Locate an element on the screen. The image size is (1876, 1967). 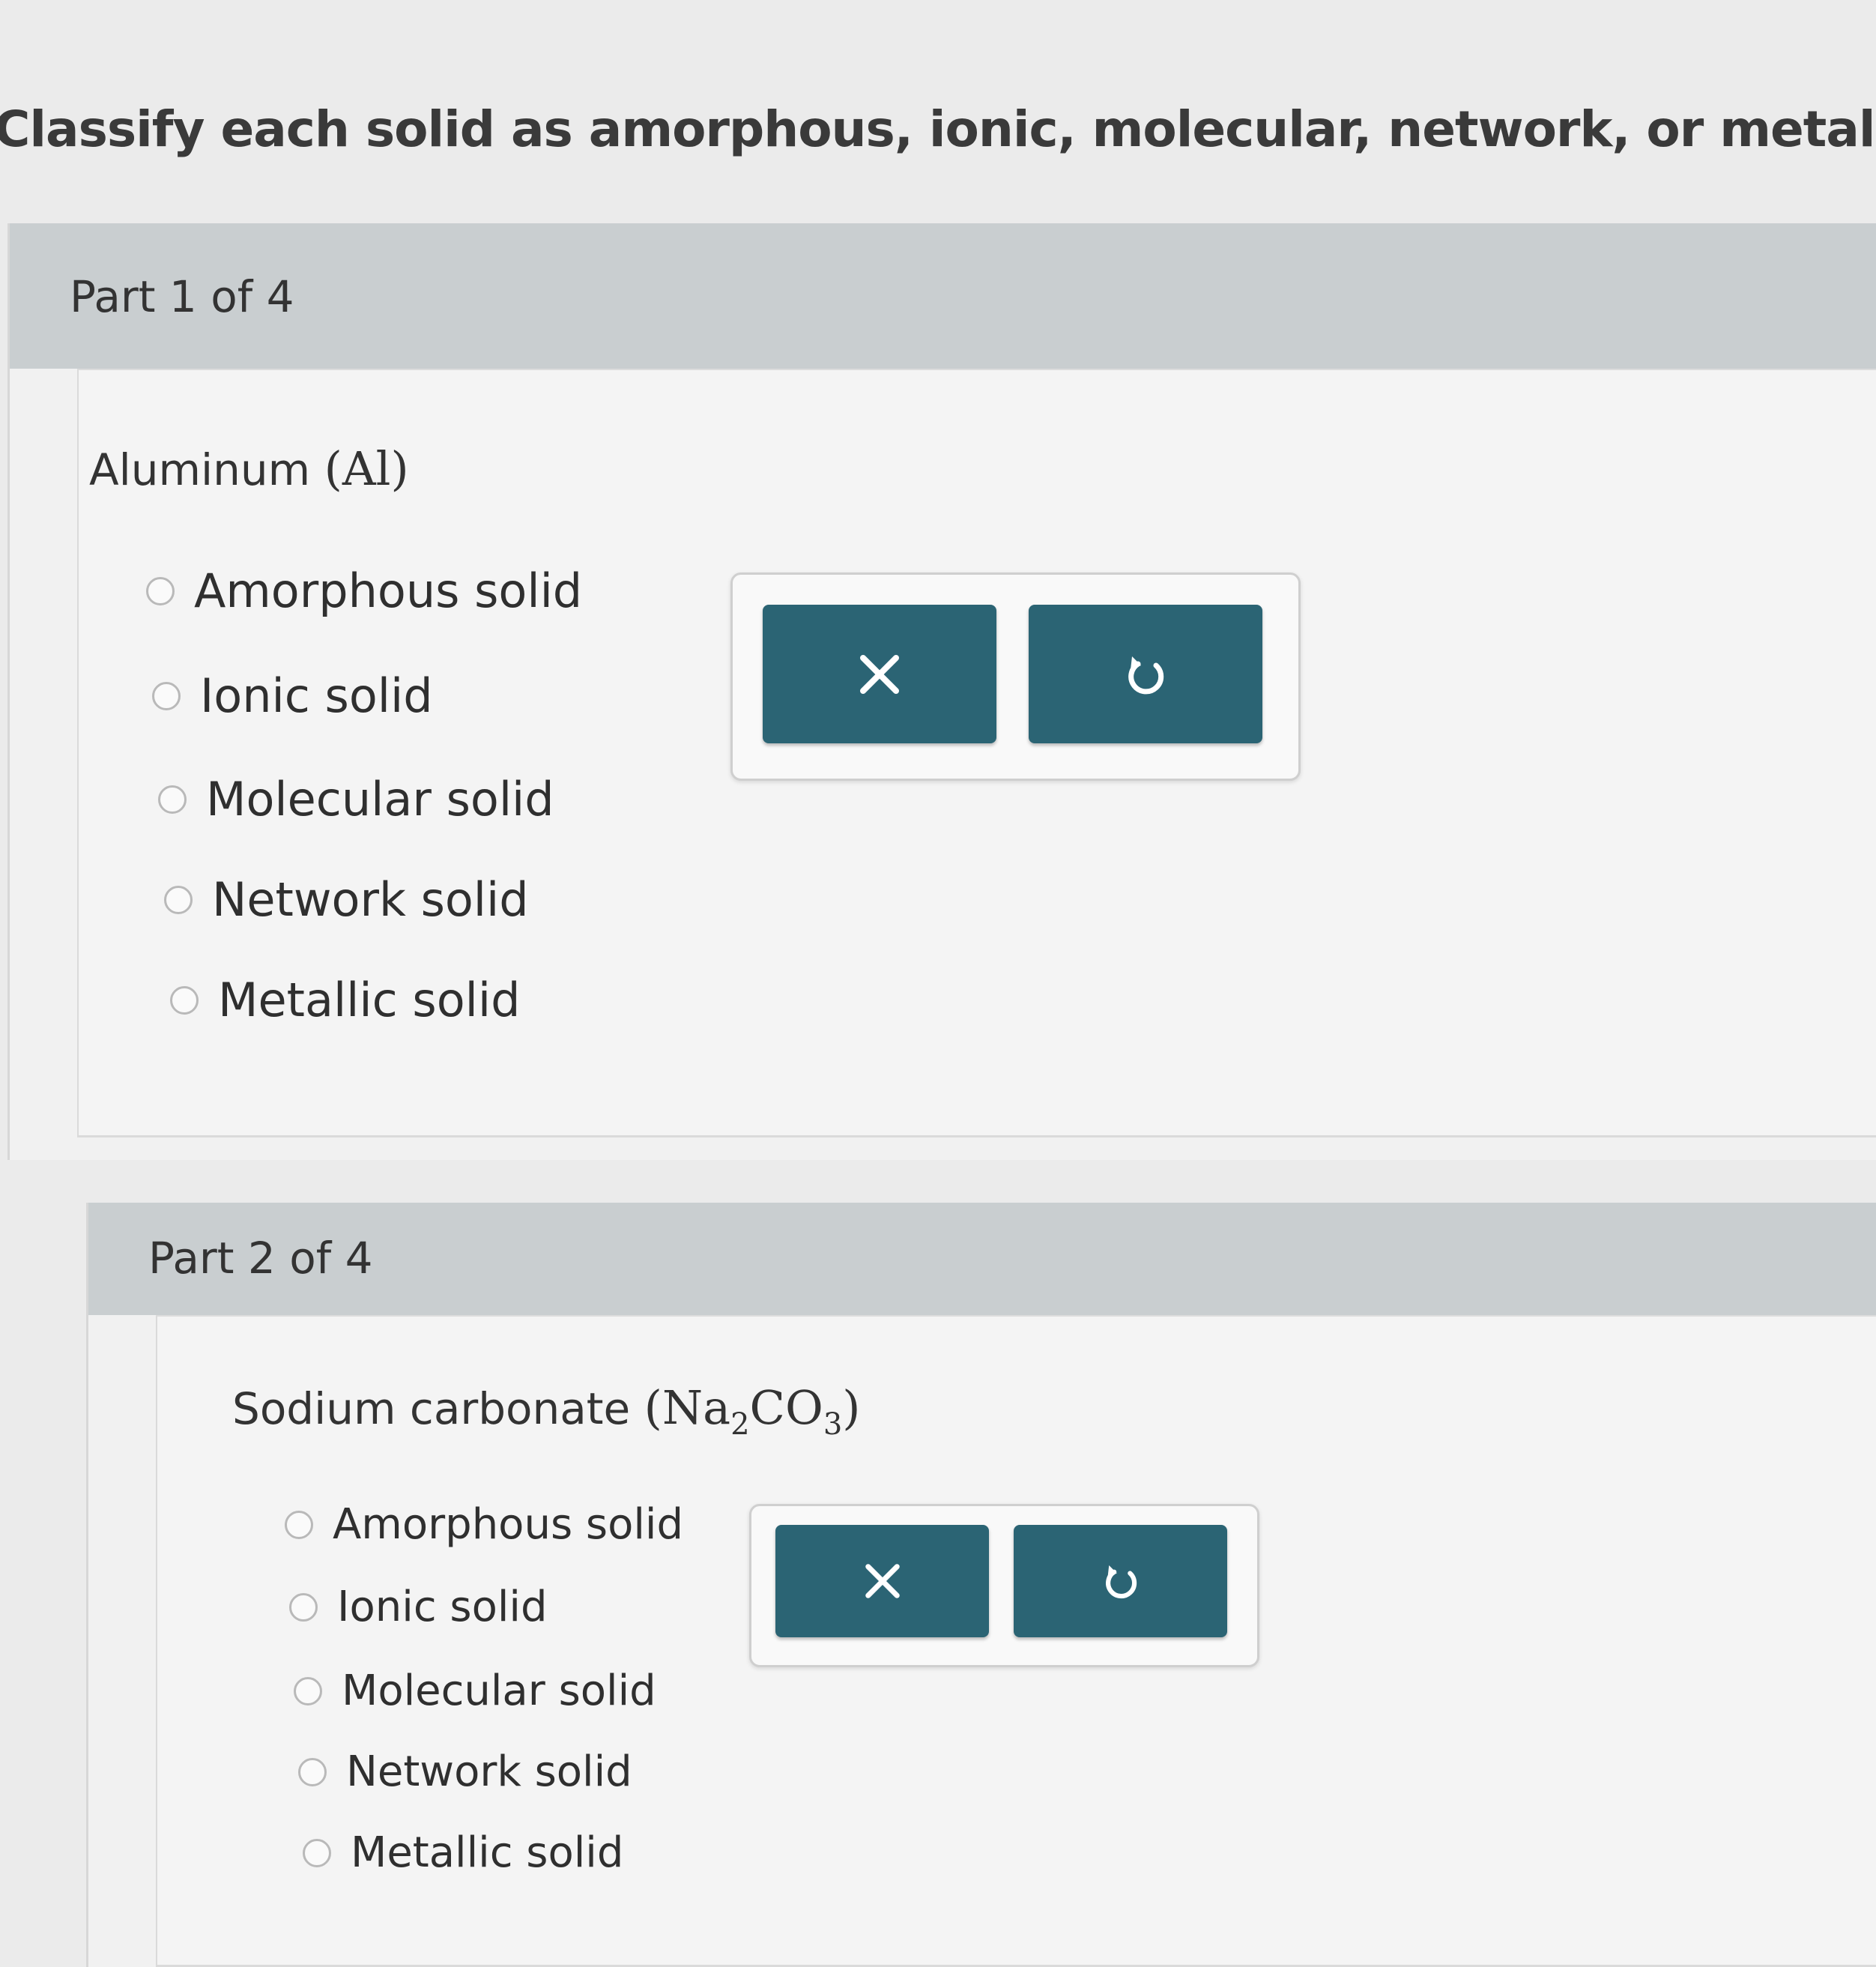
chemical-formula: (Na2CO3) is located at coordinates (753, 1411).